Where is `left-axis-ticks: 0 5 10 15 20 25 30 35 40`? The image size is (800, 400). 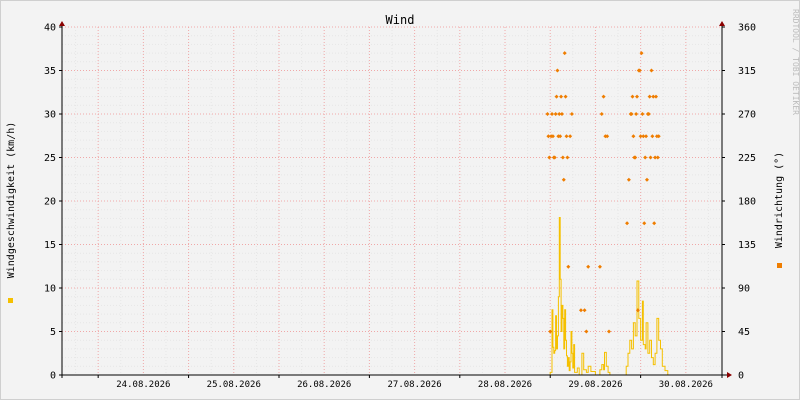
left-axis-ticks: 0 5 10 15 20 25 30 35 40 is located at coordinates (53, 202).